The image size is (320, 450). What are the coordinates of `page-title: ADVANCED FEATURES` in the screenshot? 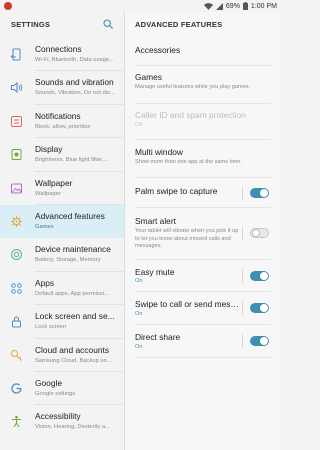 It's located at (179, 24).